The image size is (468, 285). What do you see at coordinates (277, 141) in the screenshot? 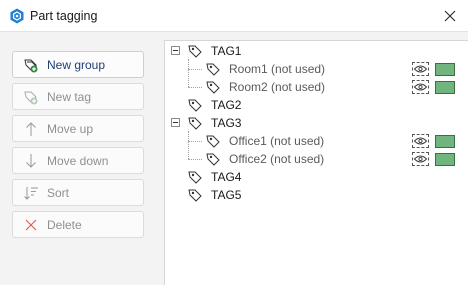
I see `tree-item-label: Office1 (not used)` at bounding box center [277, 141].